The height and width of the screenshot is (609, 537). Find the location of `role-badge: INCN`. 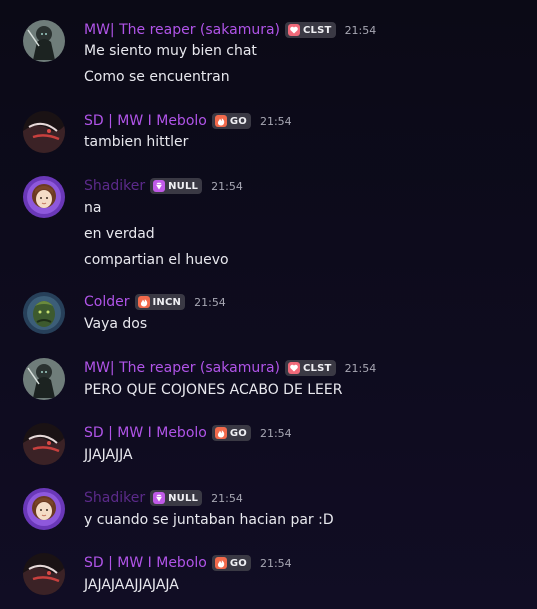

role-badge: INCN is located at coordinates (160, 302).